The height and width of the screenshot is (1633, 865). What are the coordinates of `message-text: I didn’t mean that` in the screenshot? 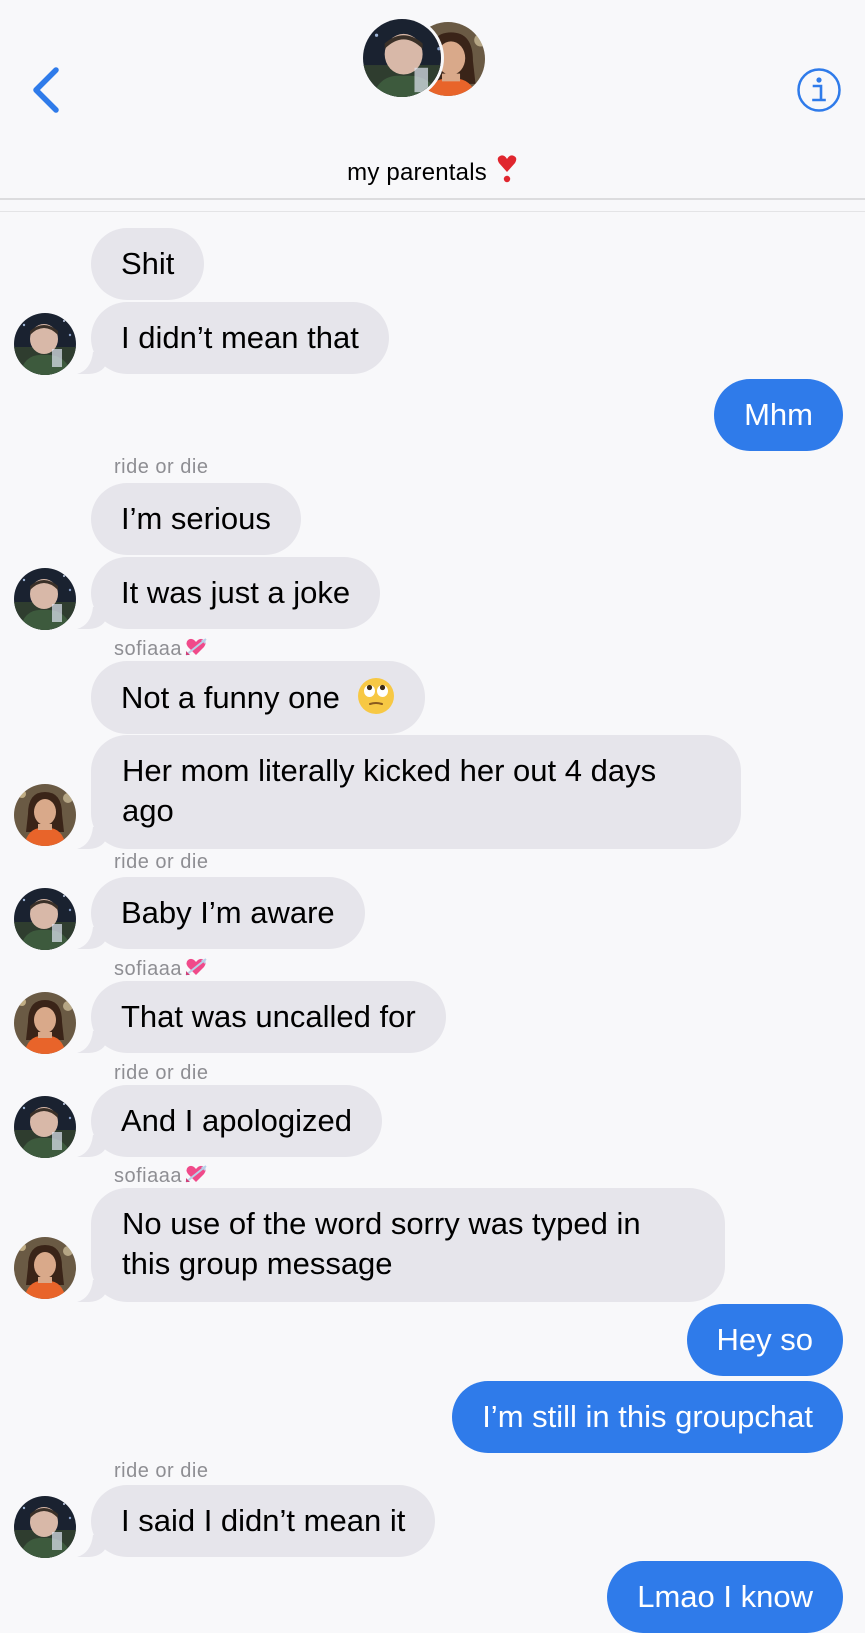 It's located at (240, 337).